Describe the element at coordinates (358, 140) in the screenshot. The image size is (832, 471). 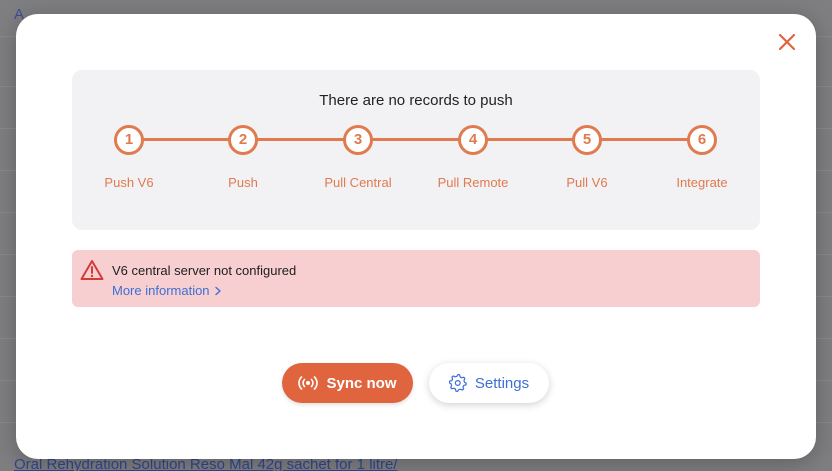
I see `step-number: 3` at that location.